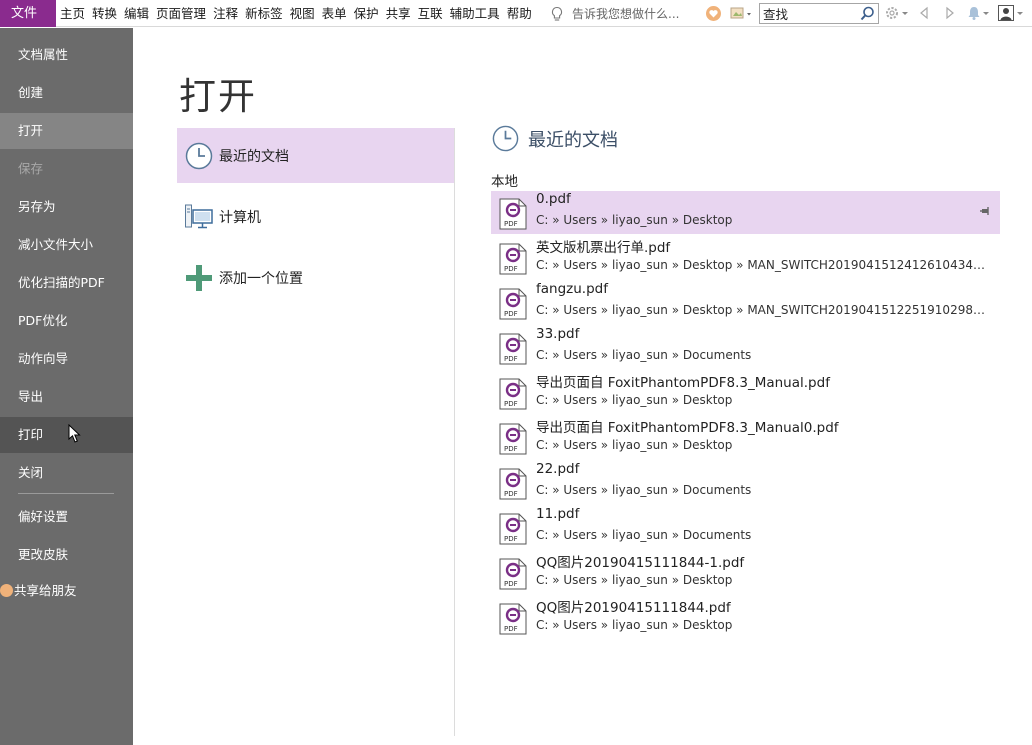 The width and height of the screenshot is (1032, 745). Describe the element at coordinates (261, 278) in the screenshot. I see `open-option-label: 添加一个位置` at that location.